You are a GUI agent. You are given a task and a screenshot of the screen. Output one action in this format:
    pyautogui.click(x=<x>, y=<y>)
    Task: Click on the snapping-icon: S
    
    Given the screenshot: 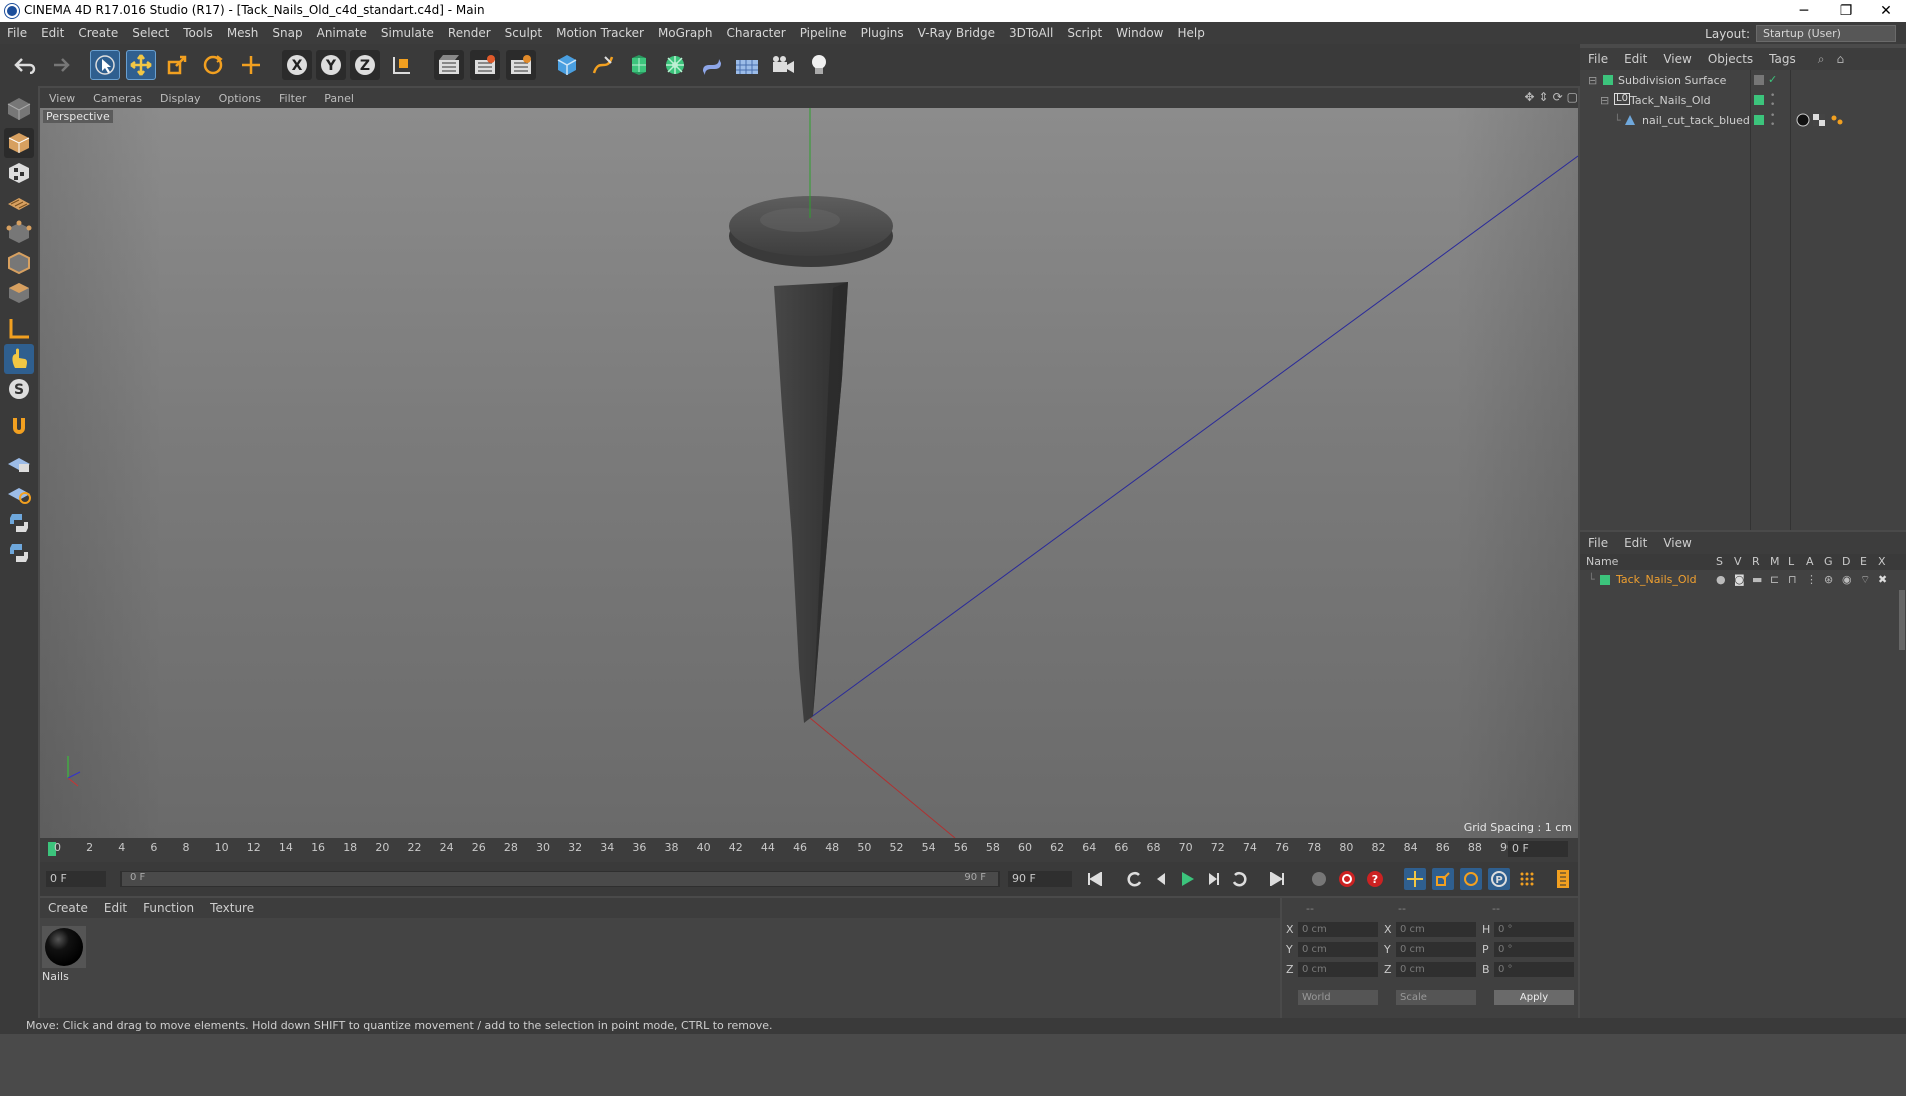 What is the action you would take?
    pyautogui.click(x=19, y=389)
    